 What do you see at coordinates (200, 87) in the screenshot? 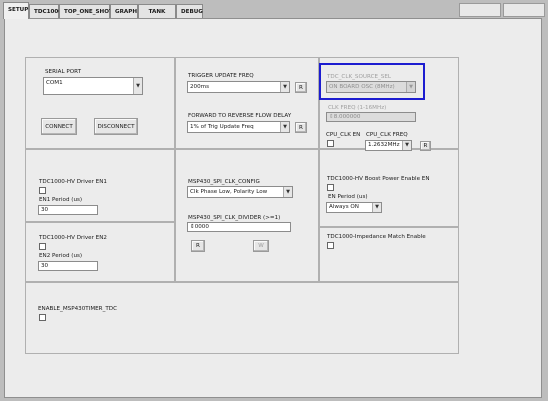
I see `trigger-freq-value: 200ms` at bounding box center [200, 87].